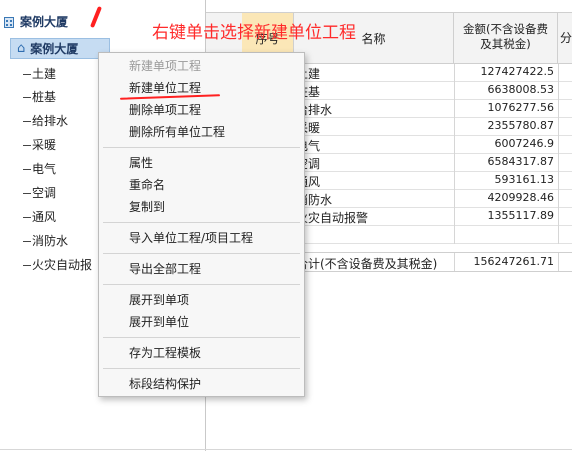 The image size is (572, 451). Describe the element at coordinates (513, 261) in the screenshot. I see `total-amount: 156247261.71` at that location.